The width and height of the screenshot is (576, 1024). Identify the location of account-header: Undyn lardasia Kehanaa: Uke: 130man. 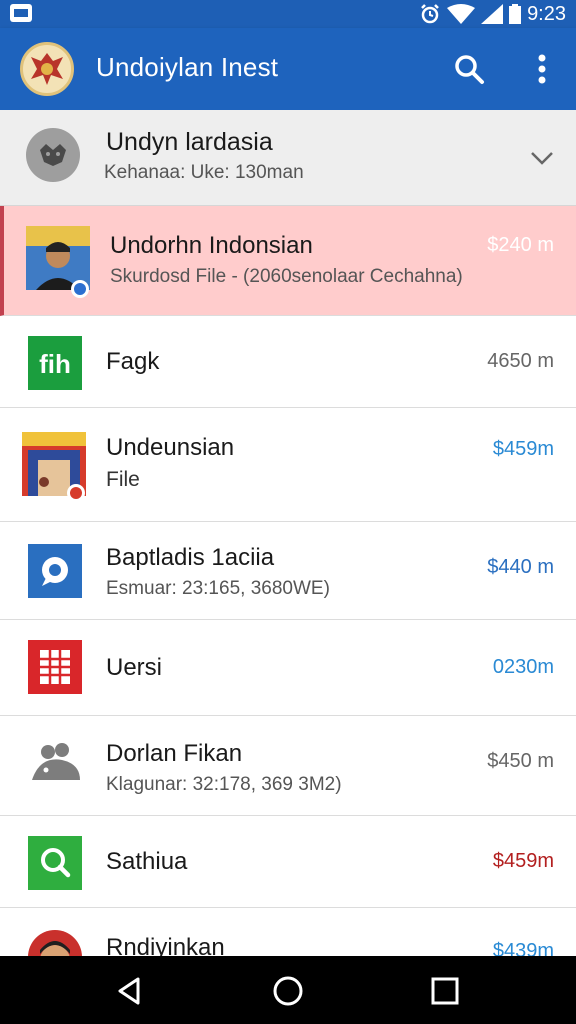
(288, 158).